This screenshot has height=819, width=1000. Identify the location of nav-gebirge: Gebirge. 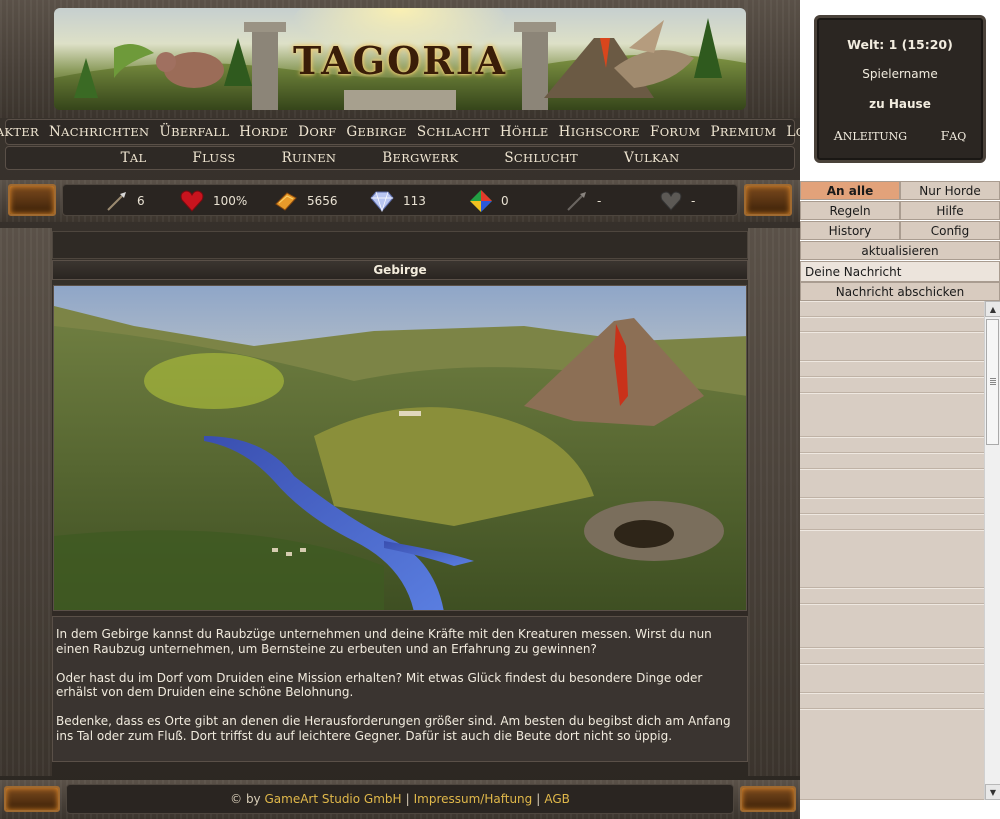
(376, 132).